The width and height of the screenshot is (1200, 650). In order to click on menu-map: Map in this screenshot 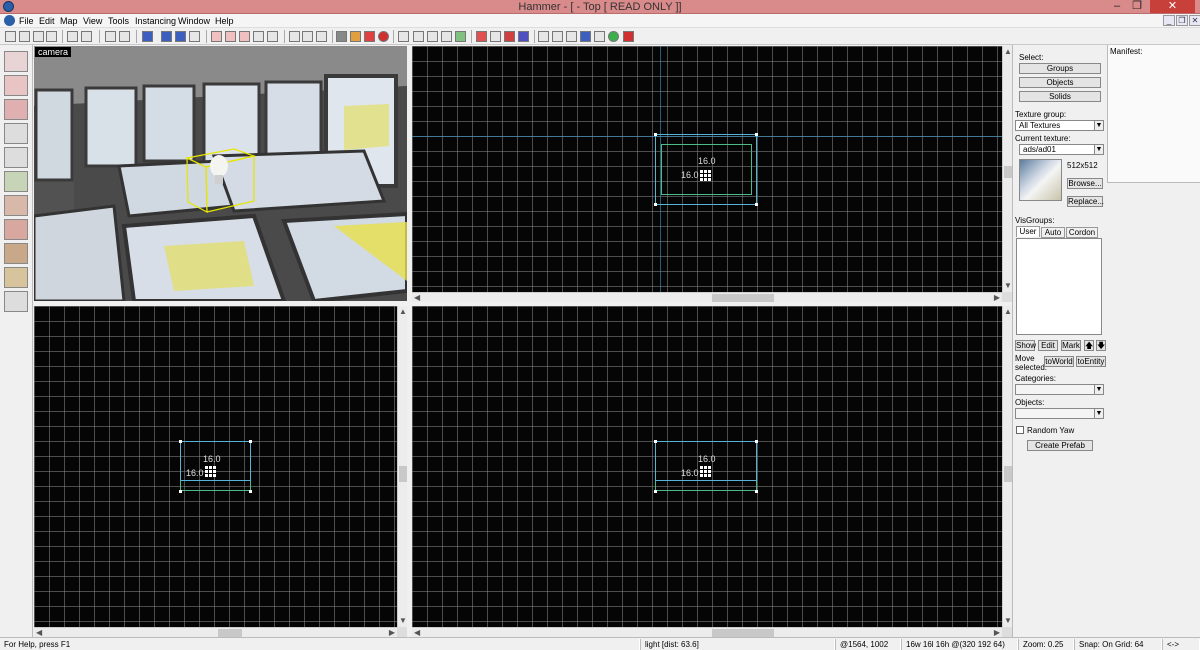, I will do `click(69, 21)`.